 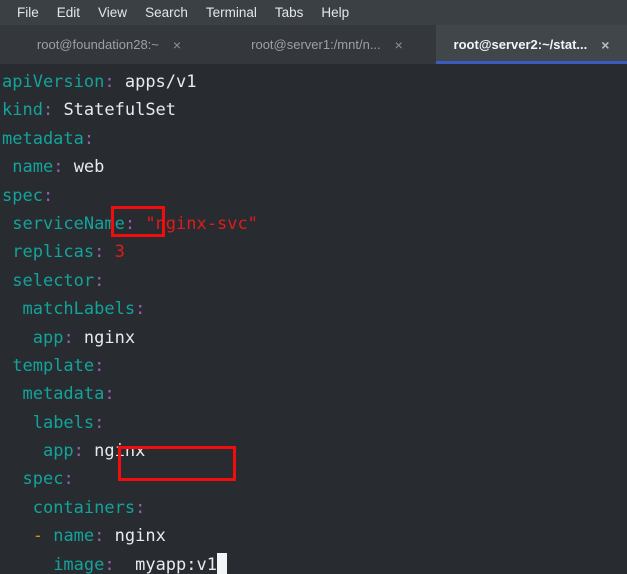 I want to click on code-line: matchLabels:, so click(x=130, y=309).